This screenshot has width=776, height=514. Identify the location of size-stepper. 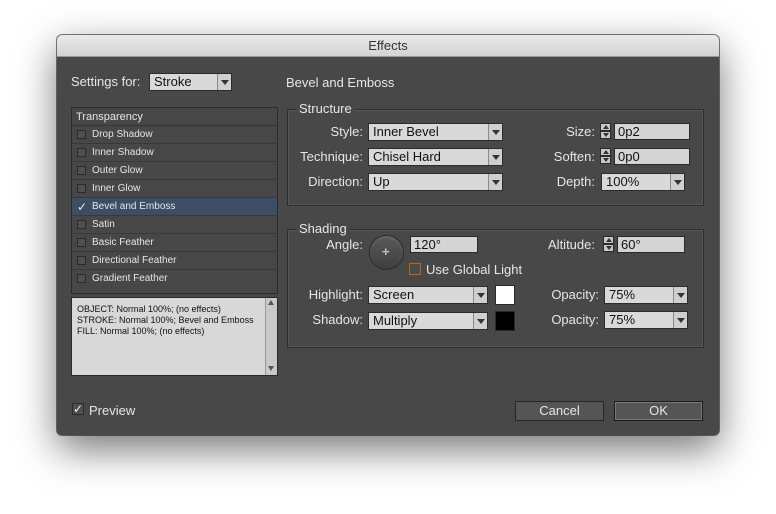
(605, 131).